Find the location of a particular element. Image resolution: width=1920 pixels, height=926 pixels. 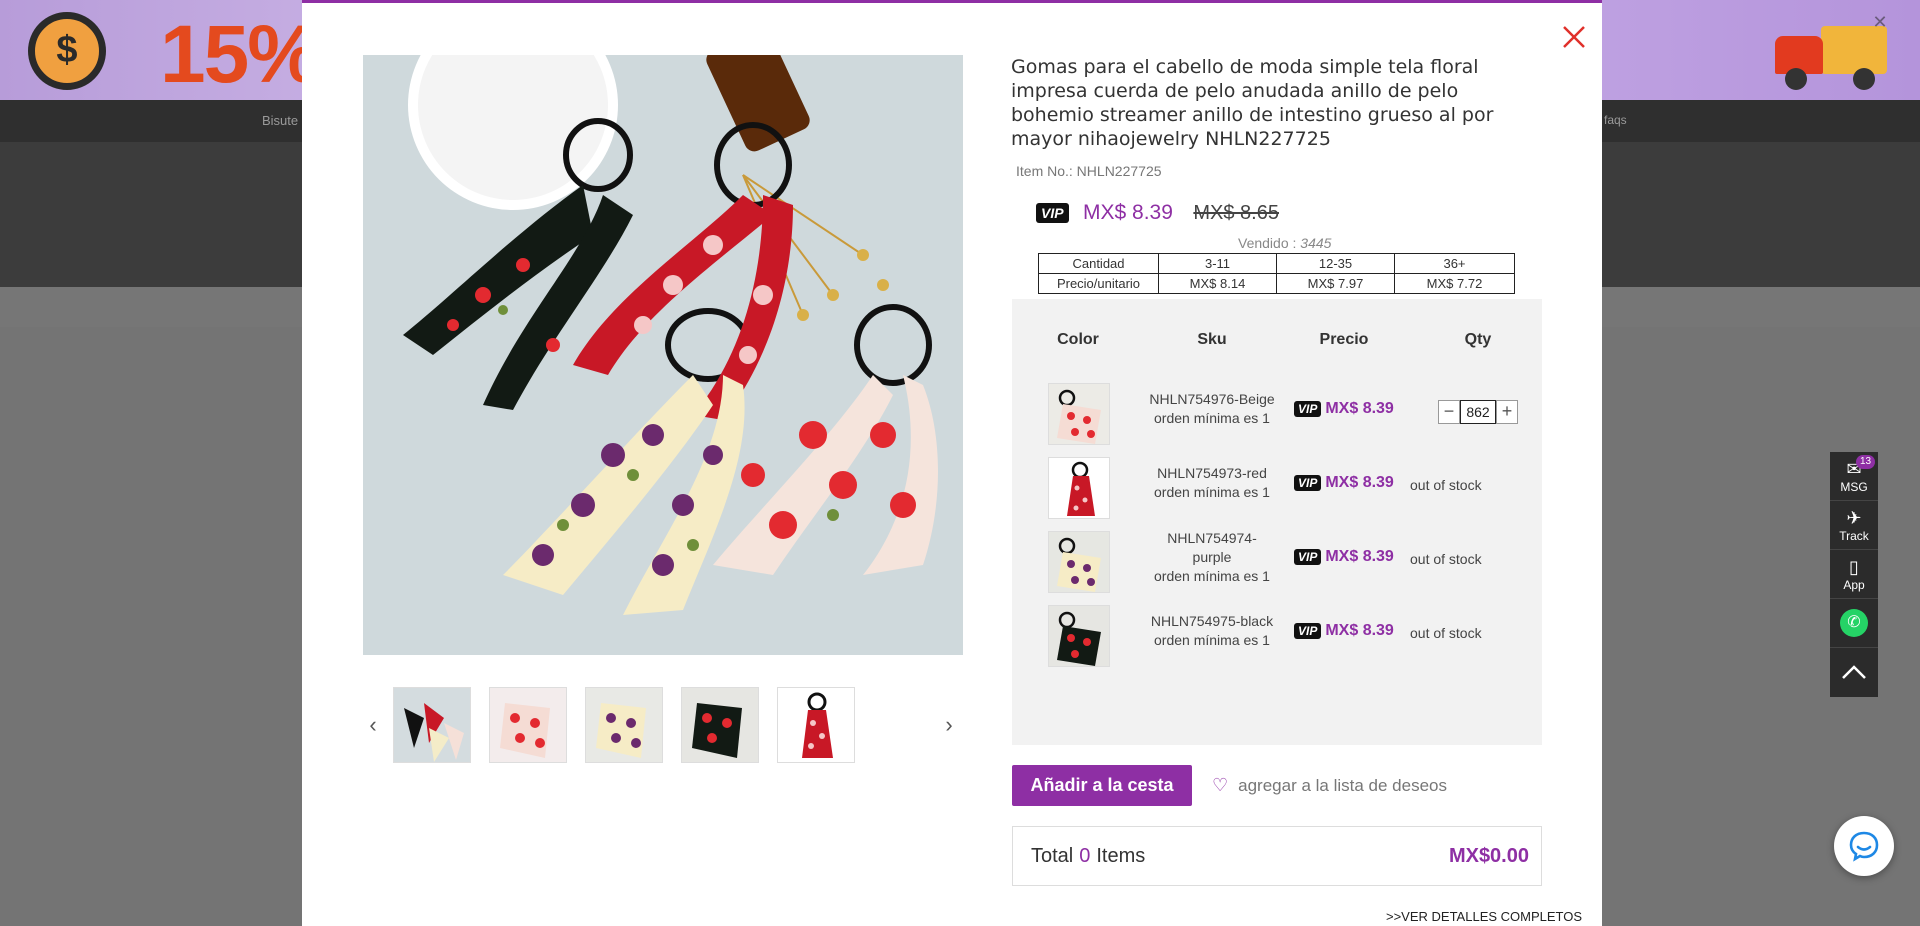

sku-code: NHLN754973-red orden mínima es 1 is located at coordinates (1212, 483).